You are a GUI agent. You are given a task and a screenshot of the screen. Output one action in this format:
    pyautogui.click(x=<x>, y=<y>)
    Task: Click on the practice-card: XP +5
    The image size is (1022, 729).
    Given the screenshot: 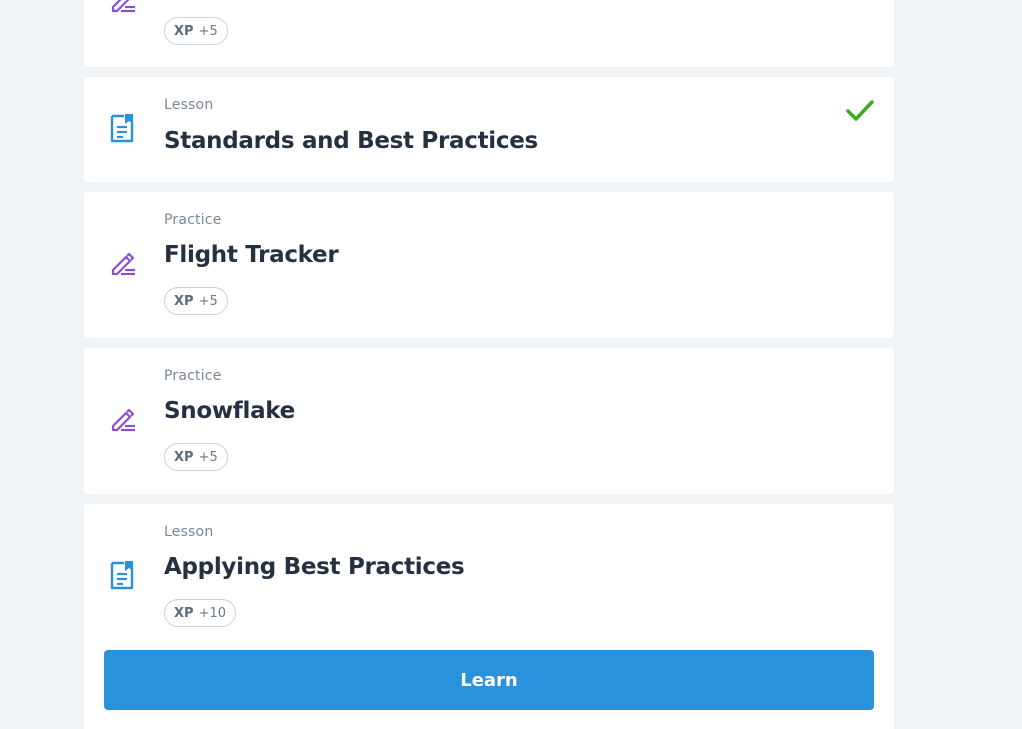 What is the action you would take?
    pyautogui.click(x=489, y=33)
    